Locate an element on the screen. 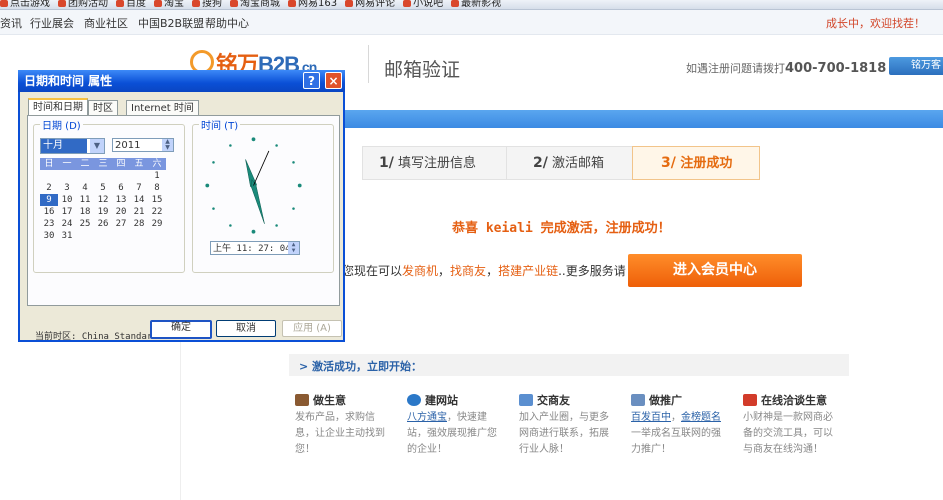  tab-timezone: 时区 is located at coordinates (103, 108).